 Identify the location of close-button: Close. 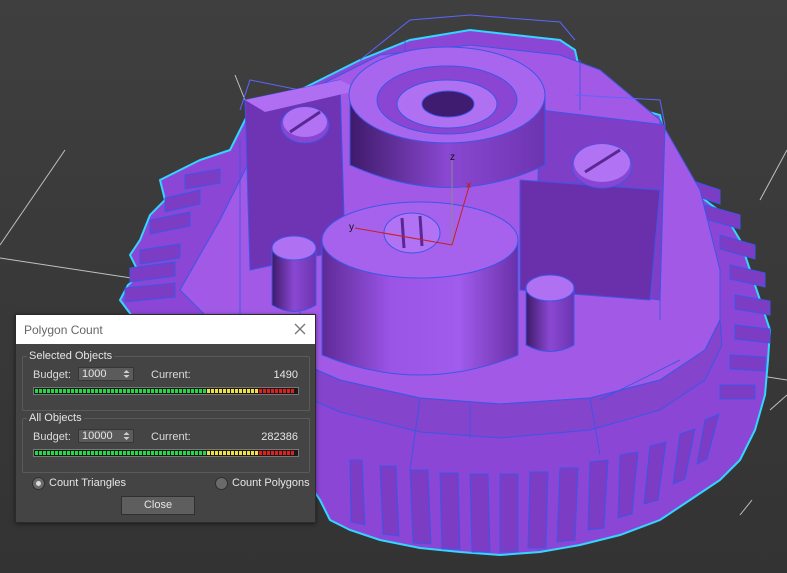
(158, 505).